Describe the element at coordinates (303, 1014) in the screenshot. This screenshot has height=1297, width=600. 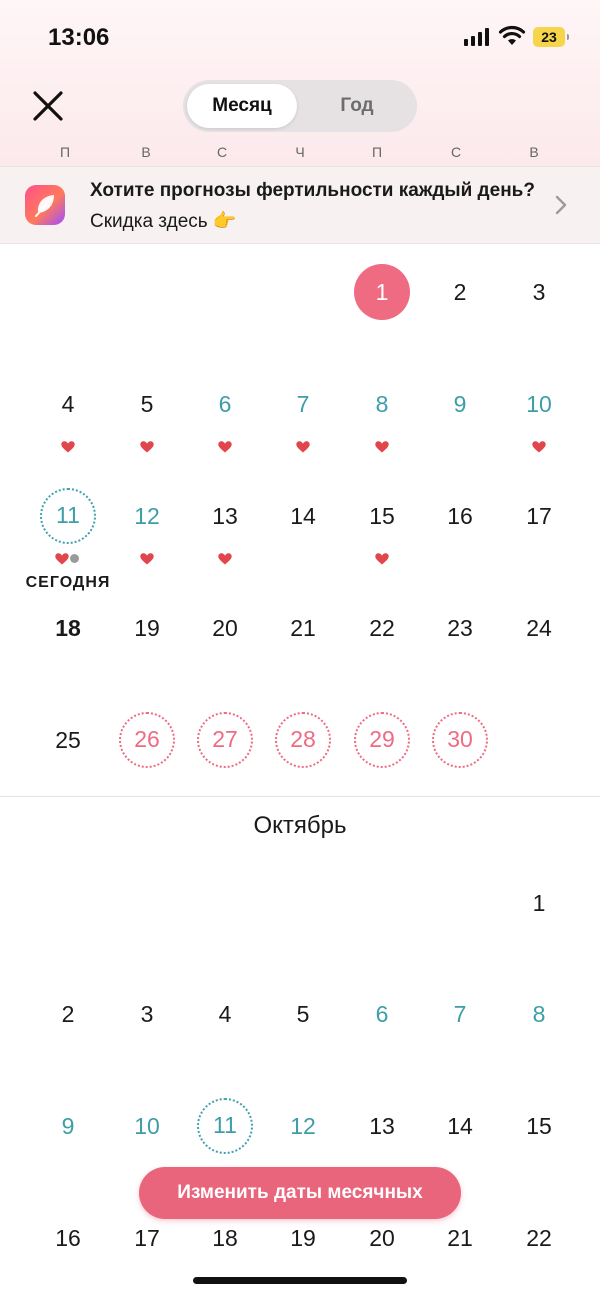
I see `calendar-day: 5` at that location.